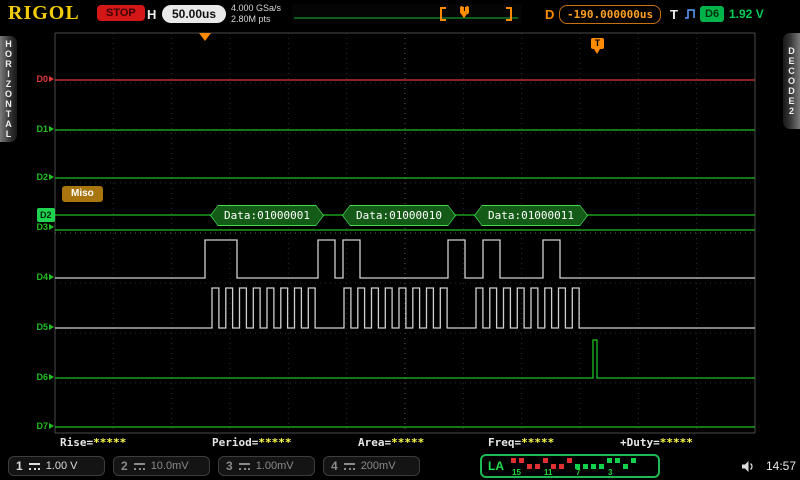  Describe the element at coordinates (252, 442) in the screenshot. I see `measurement-period: Period=*****` at that location.